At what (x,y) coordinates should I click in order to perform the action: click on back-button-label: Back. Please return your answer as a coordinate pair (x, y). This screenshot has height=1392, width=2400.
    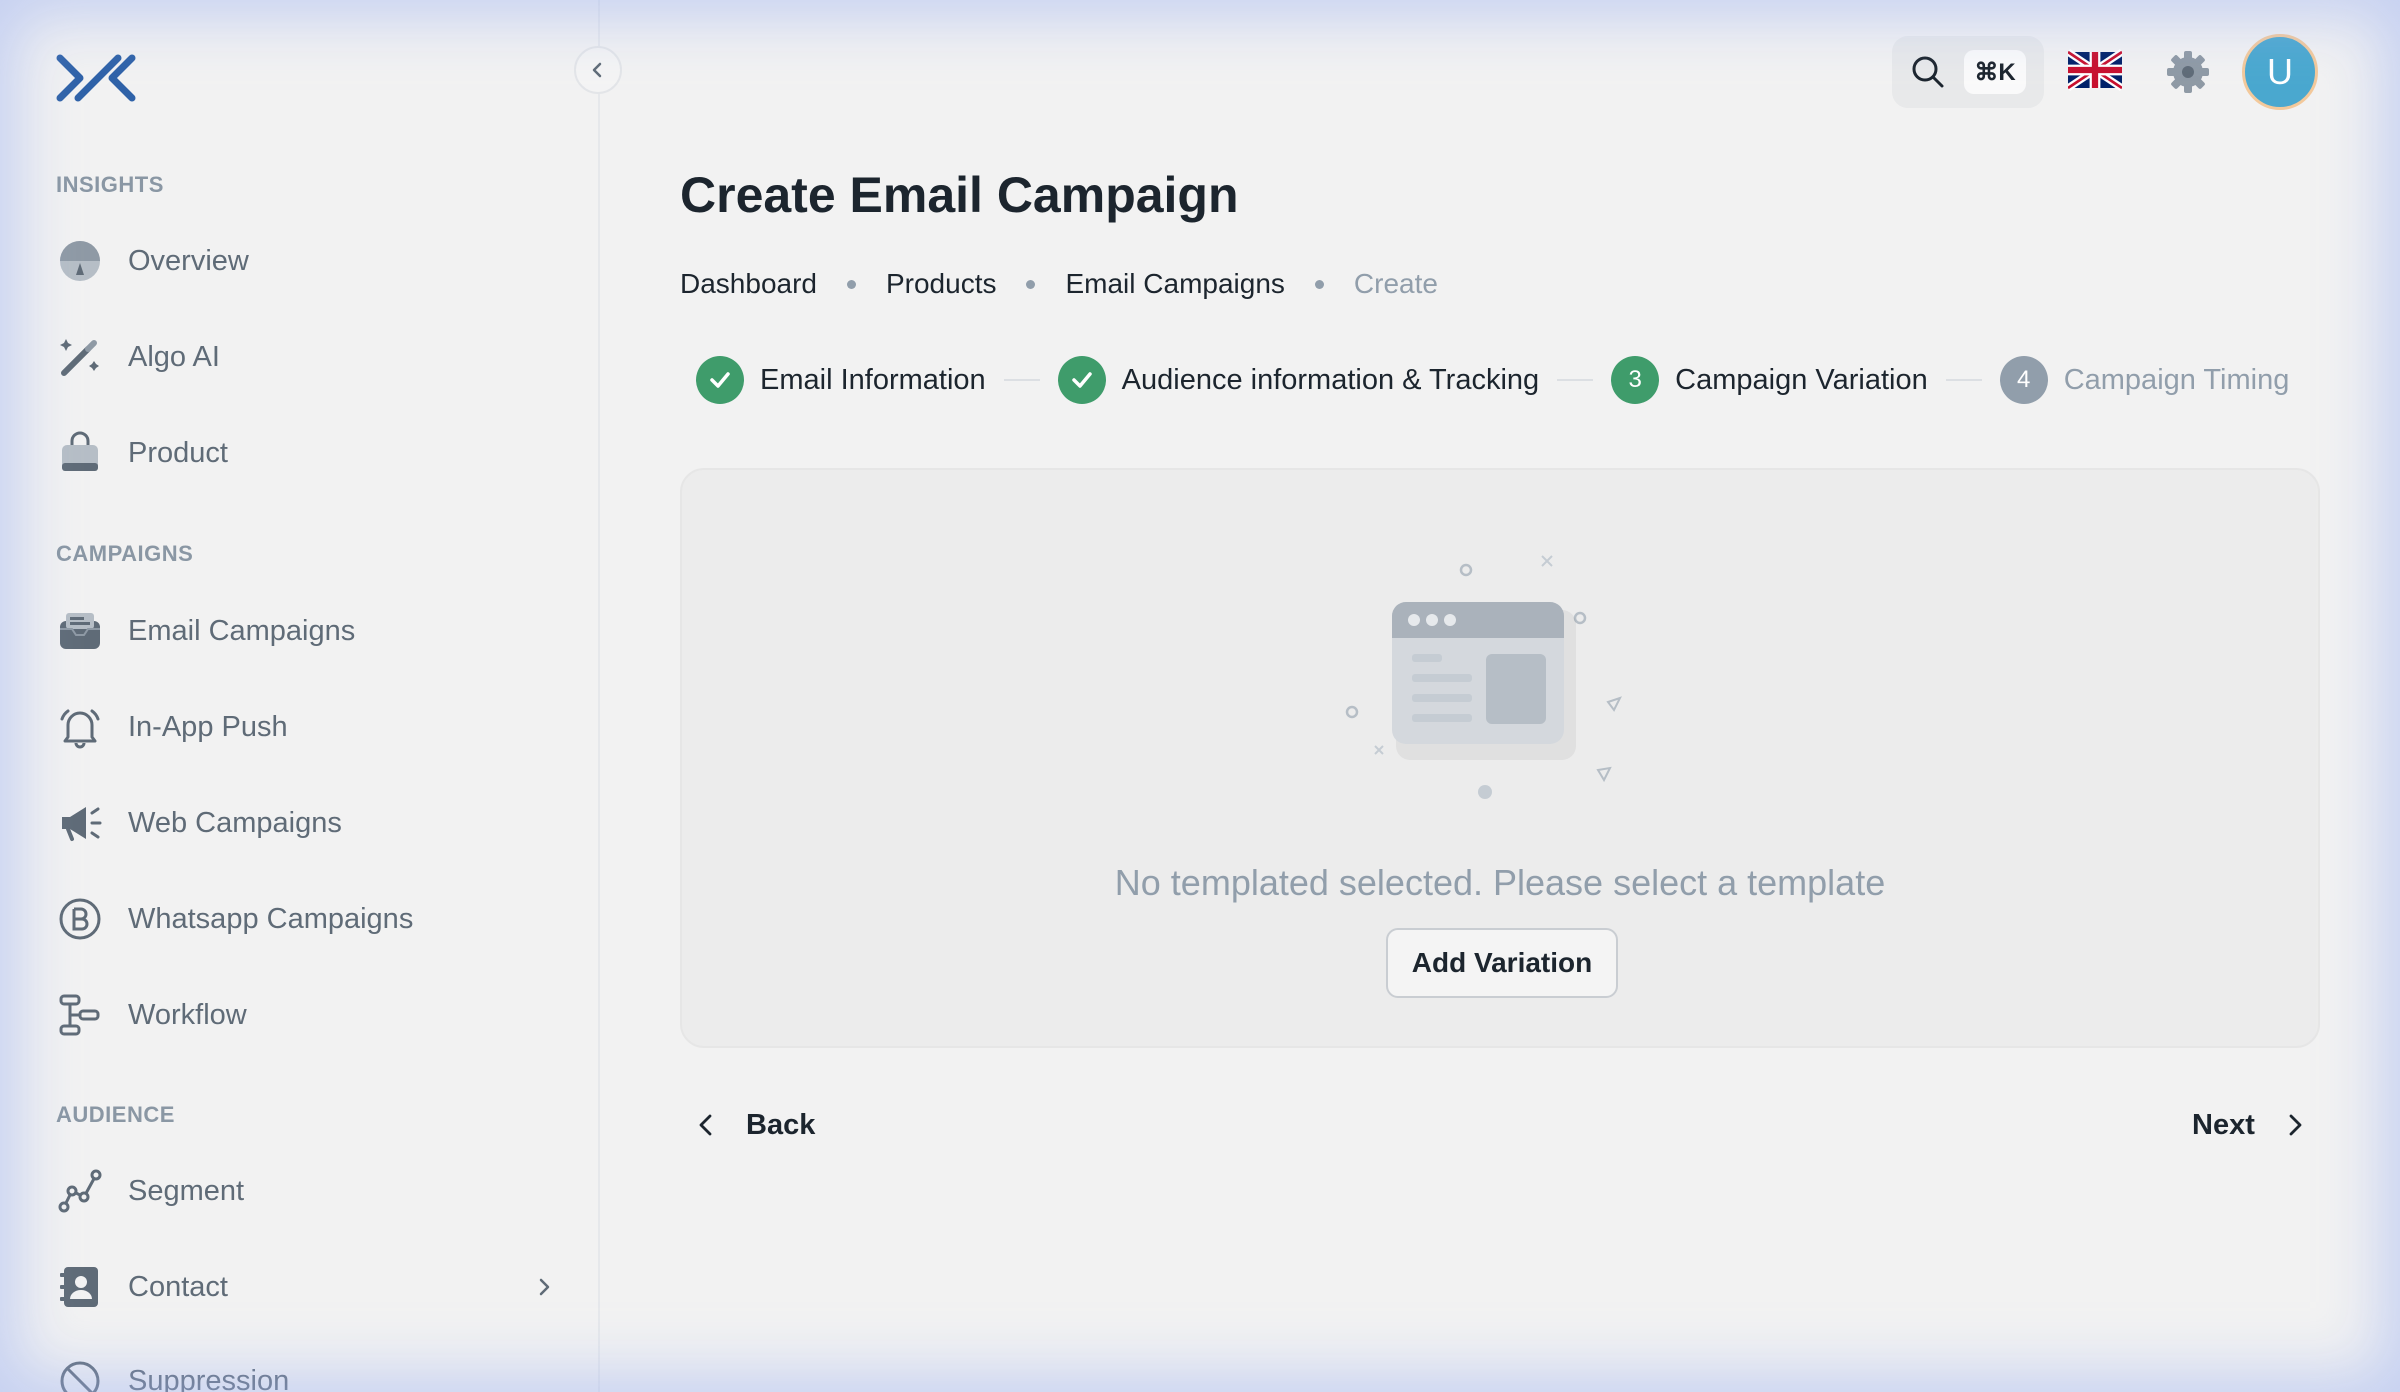
    Looking at the image, I should click on (781, 1124).